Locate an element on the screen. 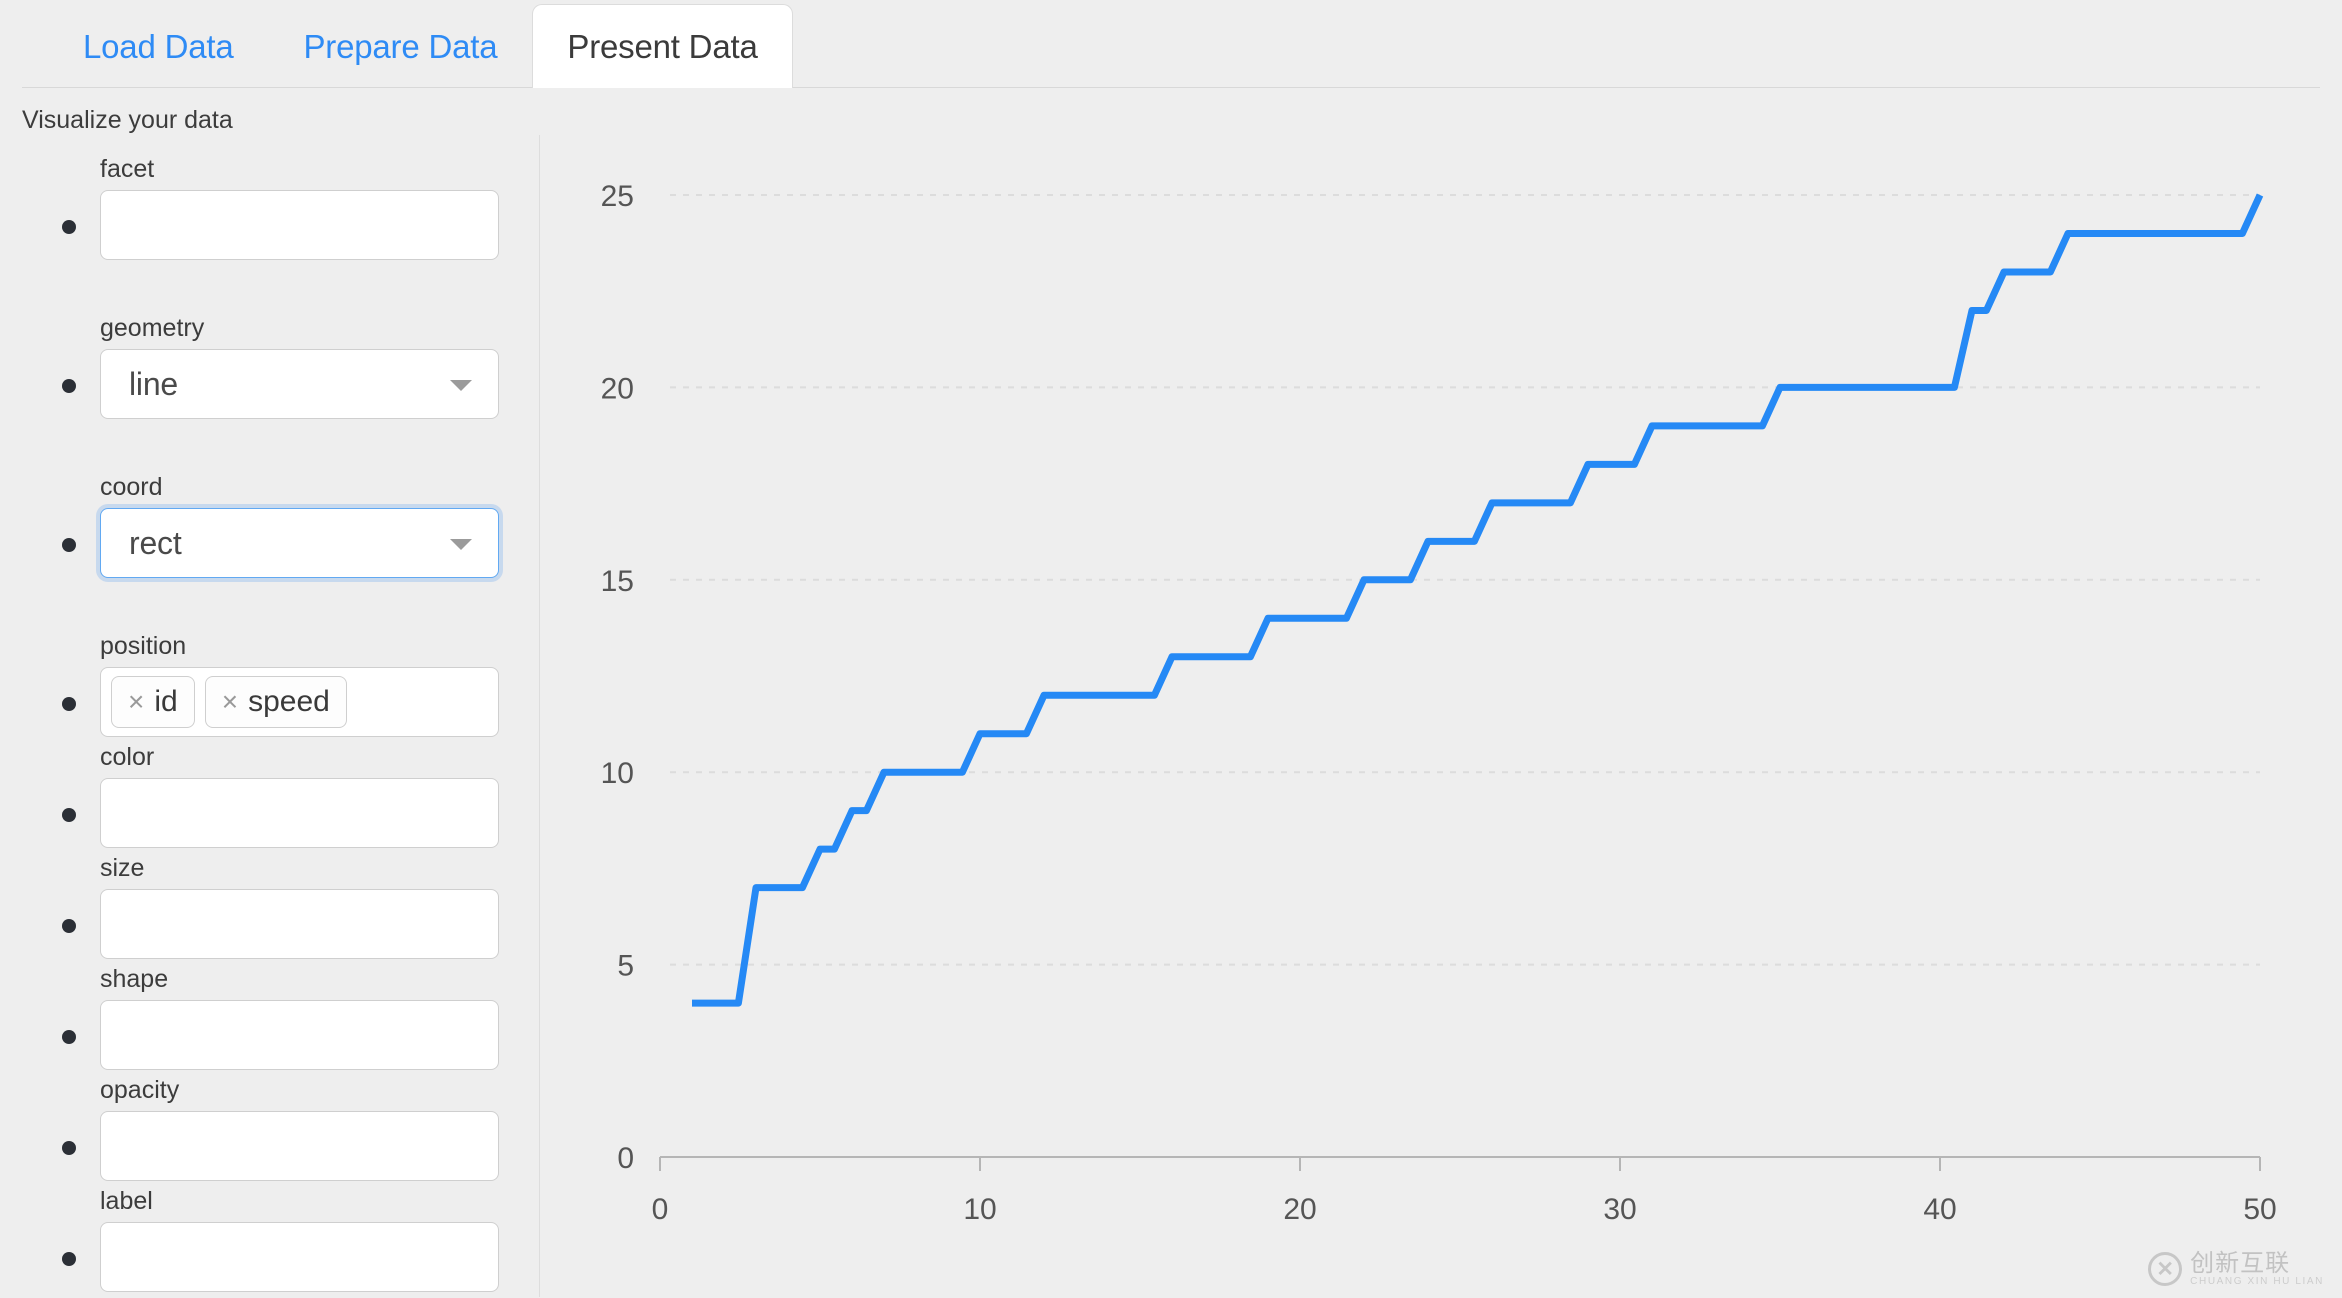  field-body: color is located at coordinates (319, 796).